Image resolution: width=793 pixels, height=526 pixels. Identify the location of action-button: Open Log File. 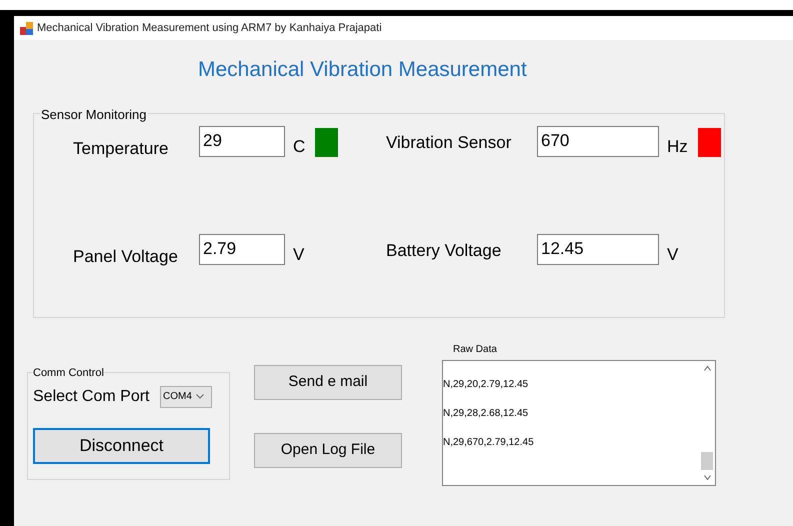
(328, 450).